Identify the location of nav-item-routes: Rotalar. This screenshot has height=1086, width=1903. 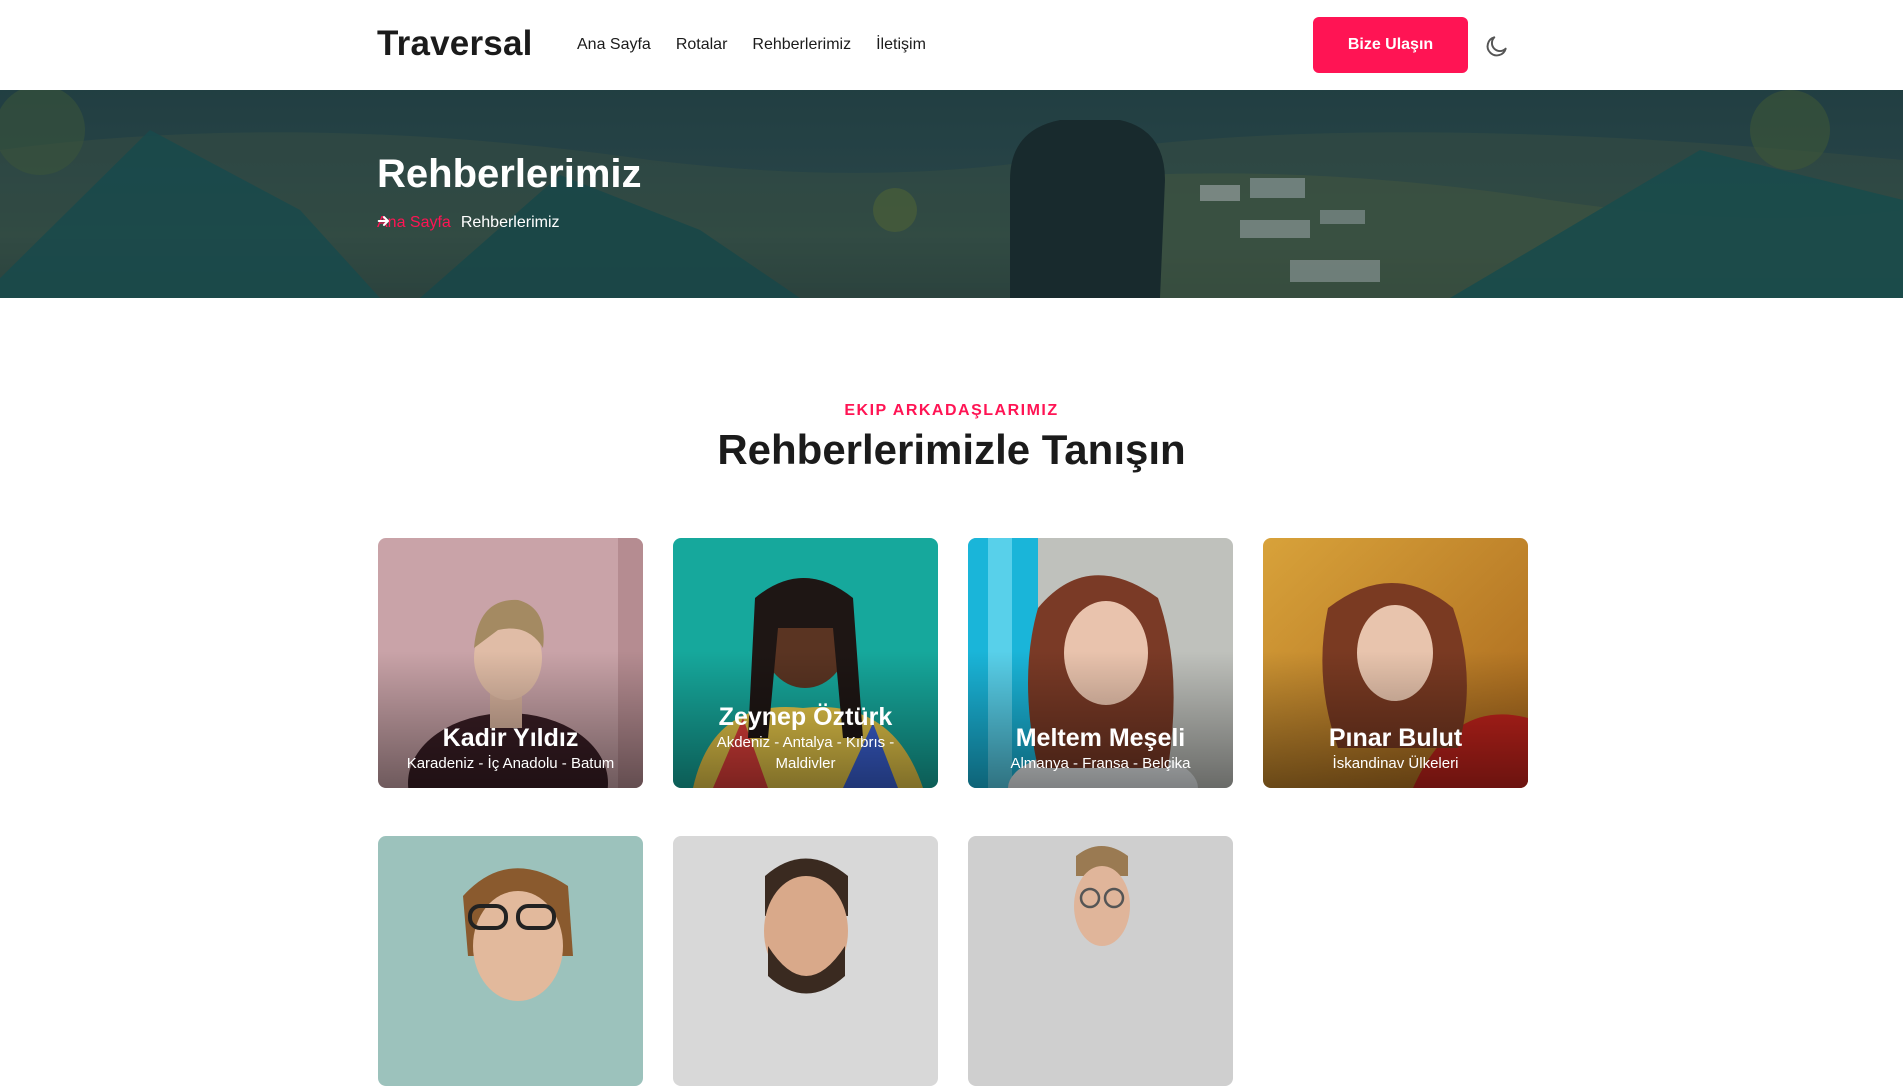
(702, 45).